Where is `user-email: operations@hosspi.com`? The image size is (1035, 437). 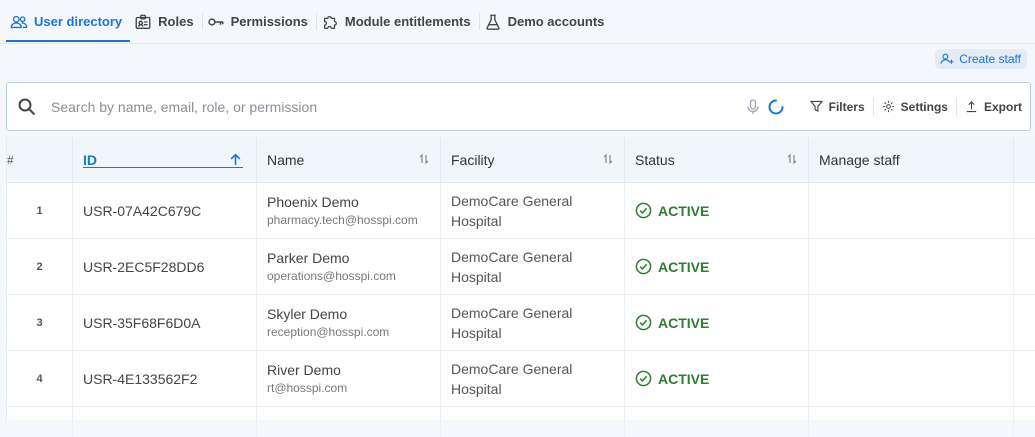 user-email: operations@hosspi.com is located at coordinates (331, 276).